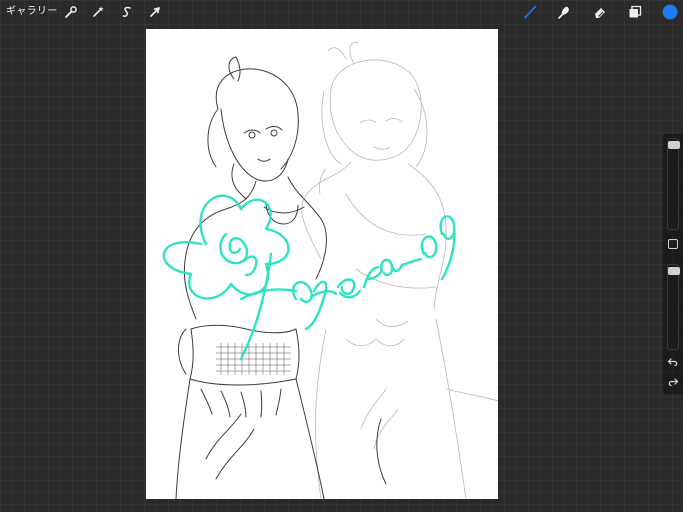 The height and width of the screenshot is (512, 683). What do you see at coordinates (127, 12) in the screenshot?
I see `selection-s-icon` at bounding box center [127, 12].